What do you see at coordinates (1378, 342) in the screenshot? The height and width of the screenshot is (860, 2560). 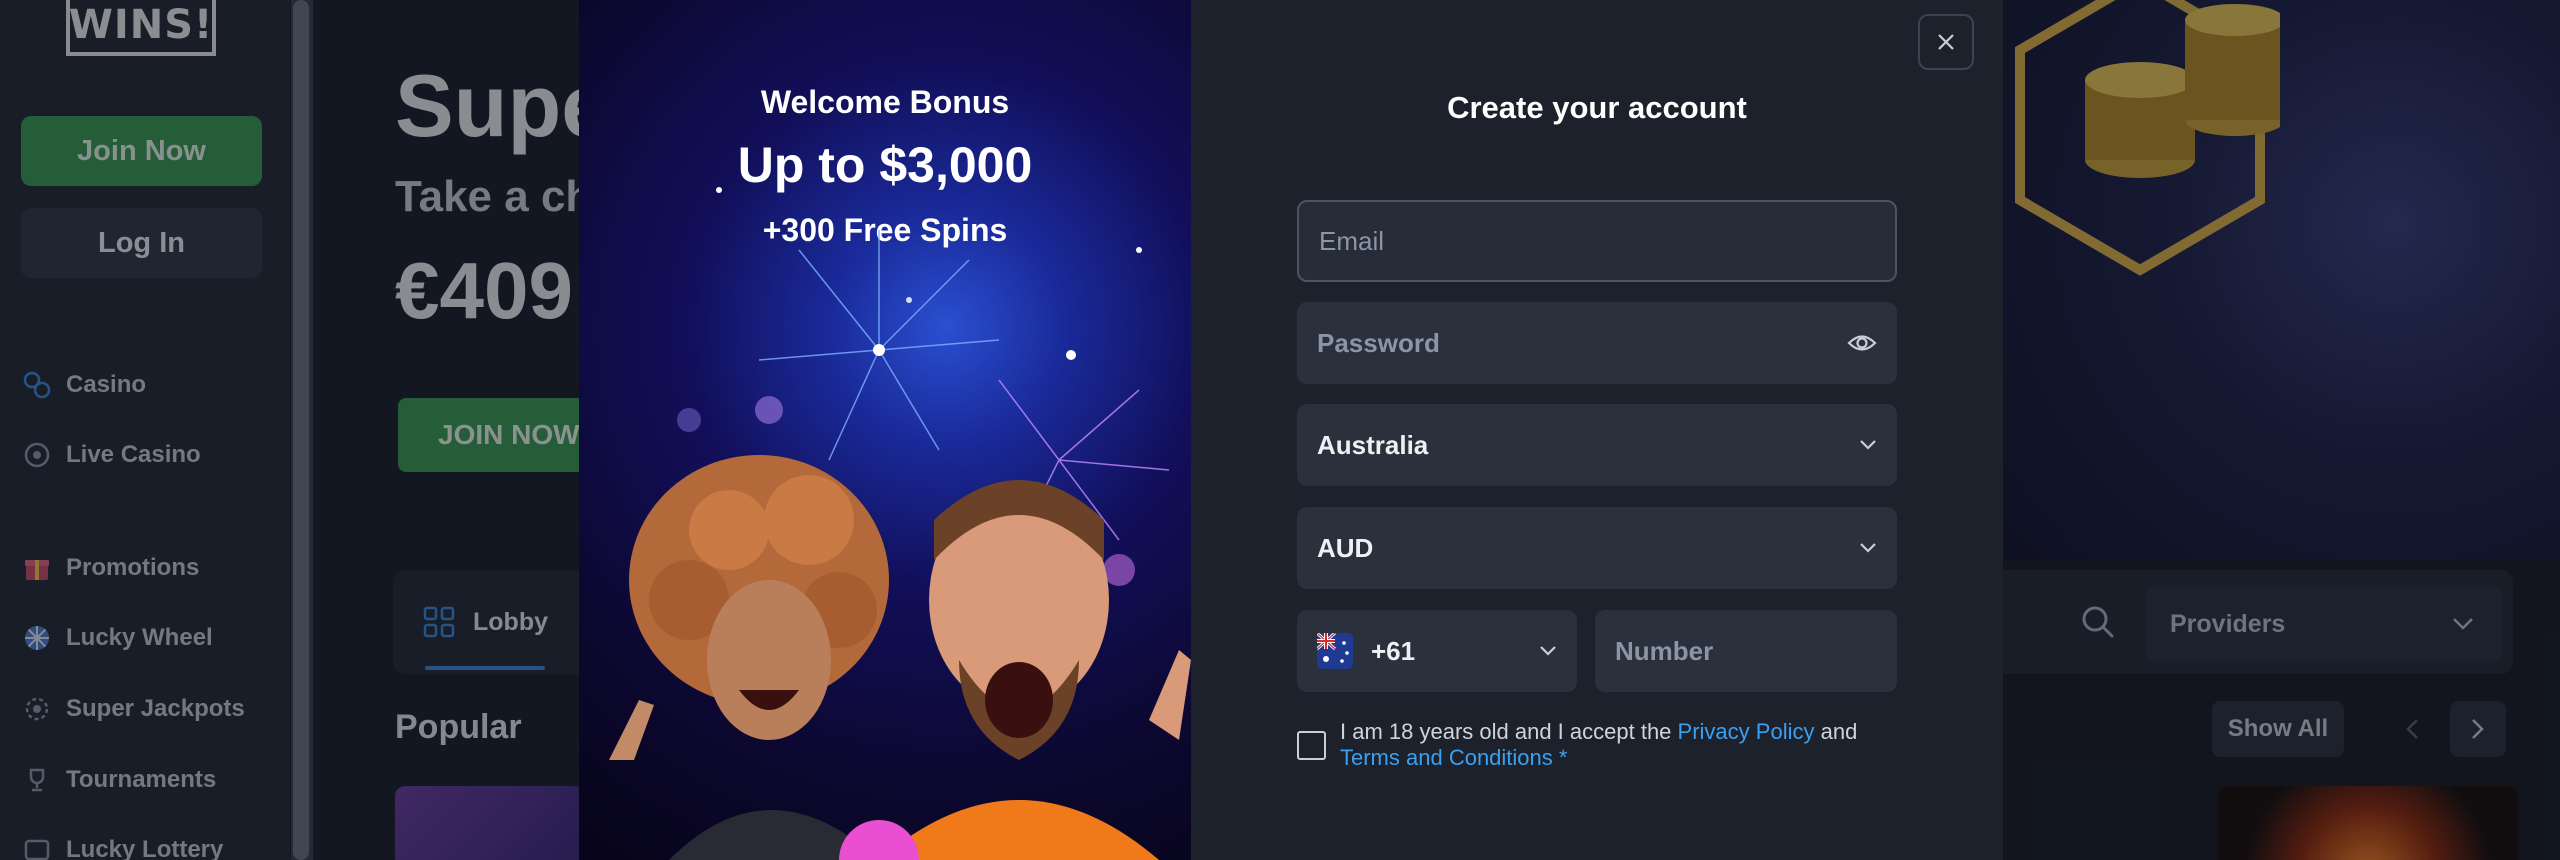 I see `password-placeholder: Password` at bounding box center [1378, 342].